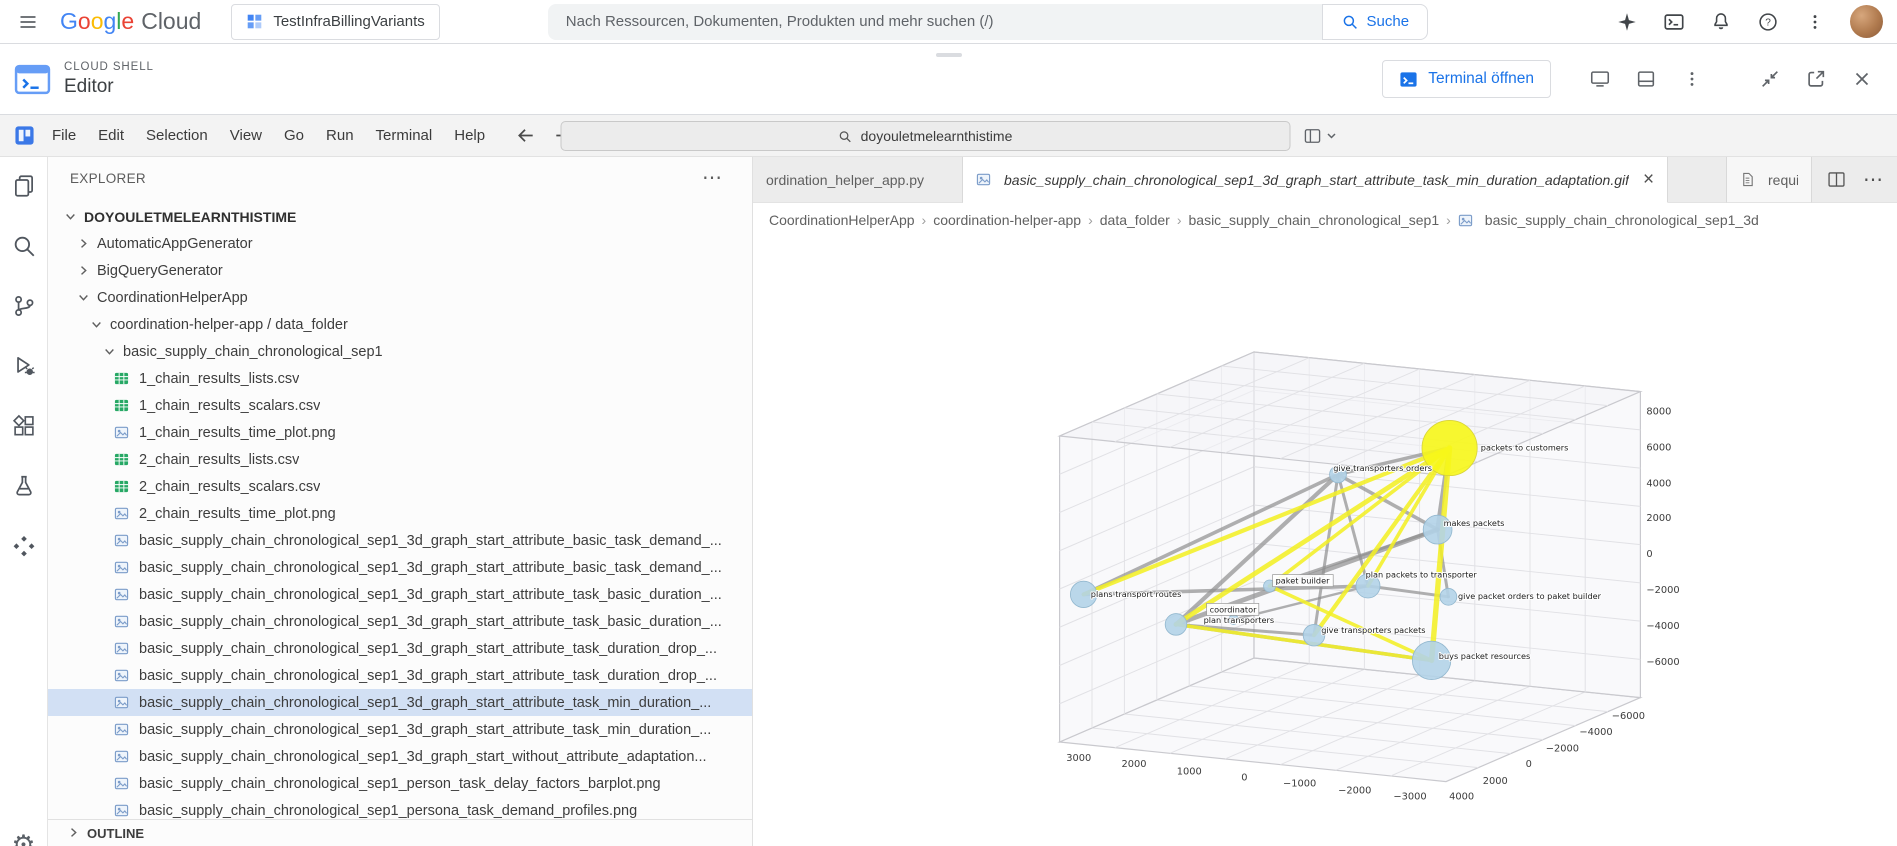 This screenshot has height=846, width=1897. What do you see at coordinates (1374, 21) in the screenshot?
I see `search-button: Suche` at bounding box center [1374, 21].